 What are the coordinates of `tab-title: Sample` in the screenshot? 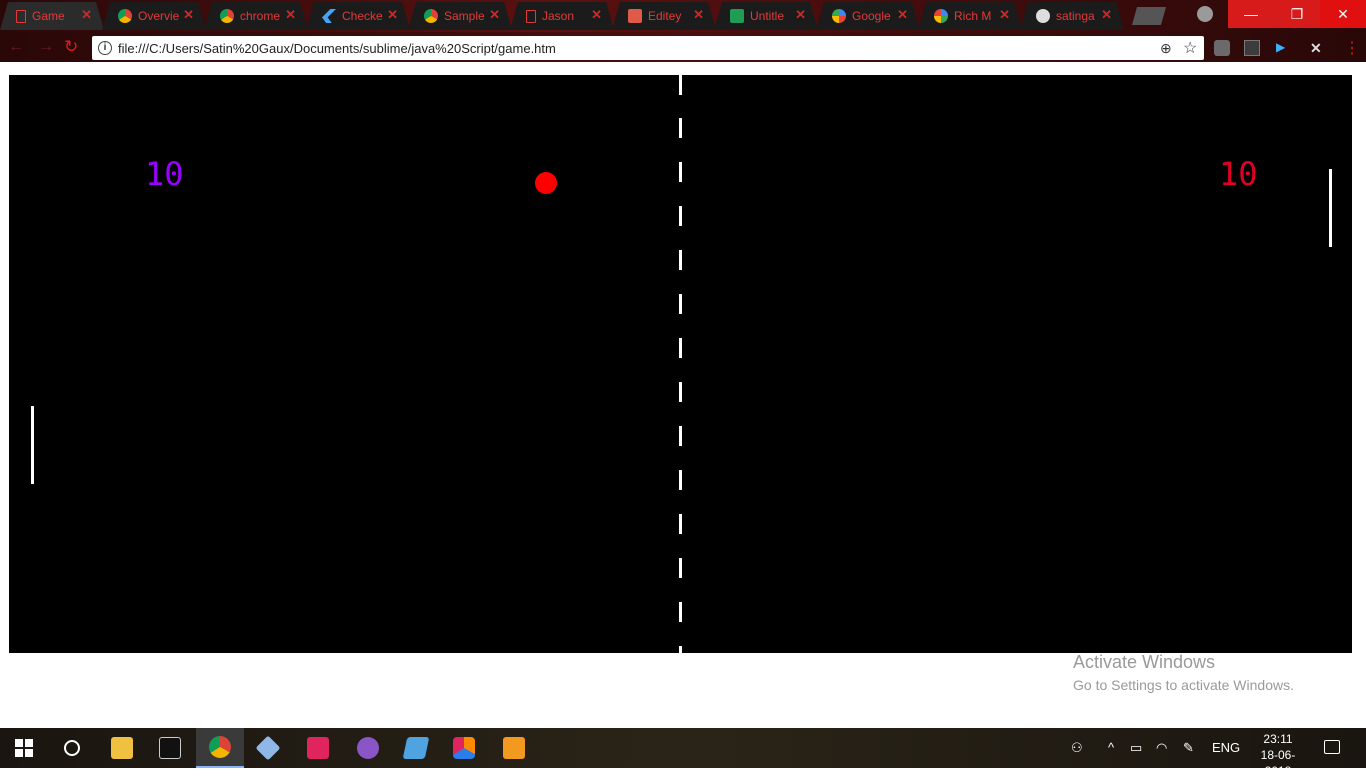 It's located at (464, 16).